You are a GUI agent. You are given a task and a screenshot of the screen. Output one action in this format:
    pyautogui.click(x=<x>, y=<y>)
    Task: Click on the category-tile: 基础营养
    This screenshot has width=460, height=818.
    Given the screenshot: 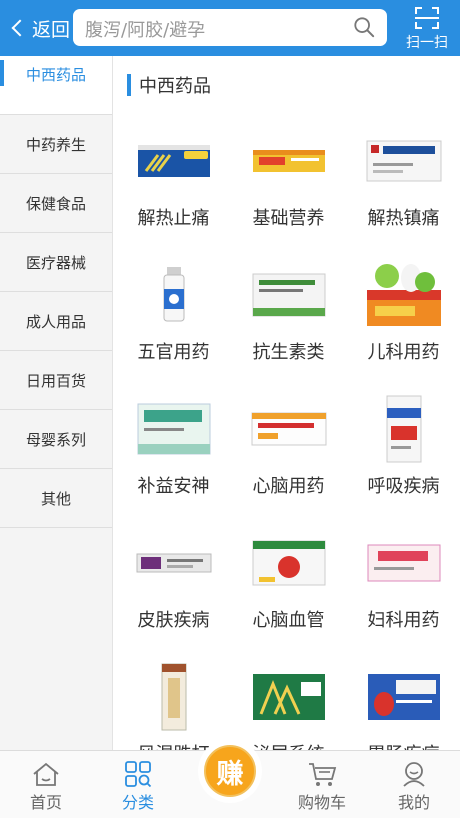 What is the action you would take?
    pyautogui.click(x=288, y=187)
    